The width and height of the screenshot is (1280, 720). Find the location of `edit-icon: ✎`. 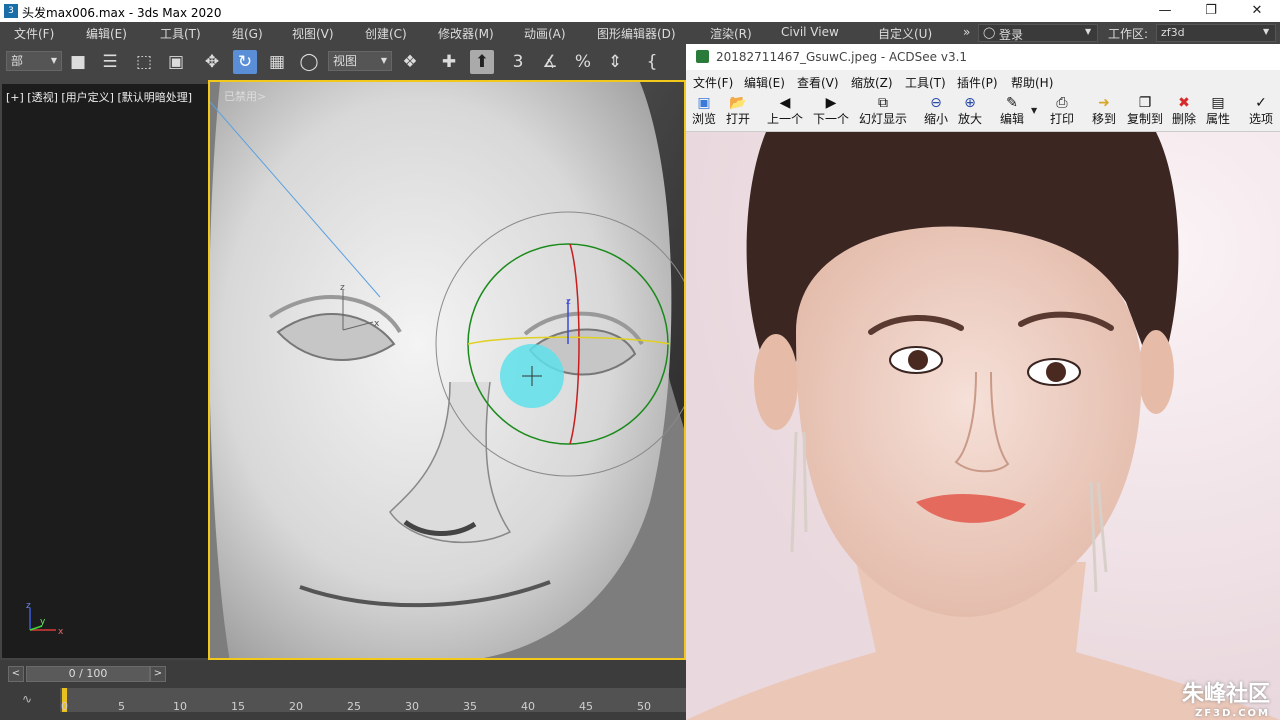

edit-icon: ✎ is located at coordinates (1012, 103).